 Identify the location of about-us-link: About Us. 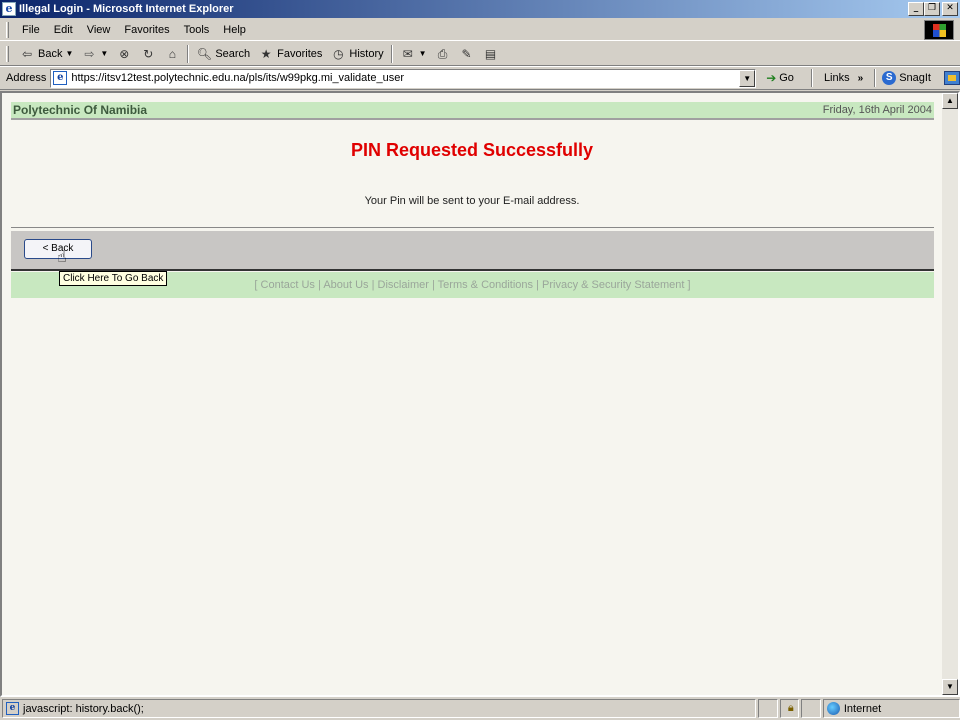
(345, 285).